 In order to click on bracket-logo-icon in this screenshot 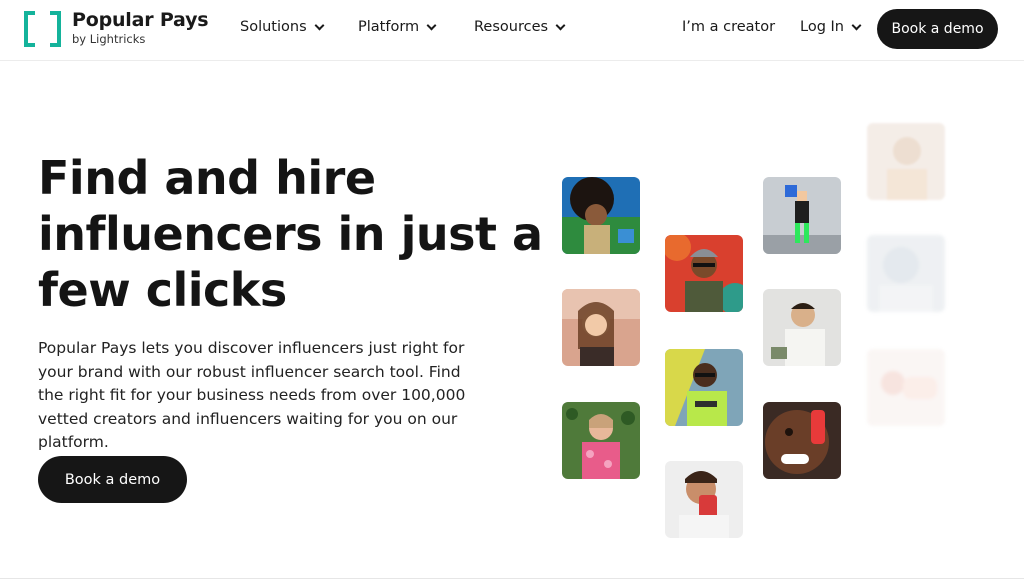, I will do `click(44, 28)`.